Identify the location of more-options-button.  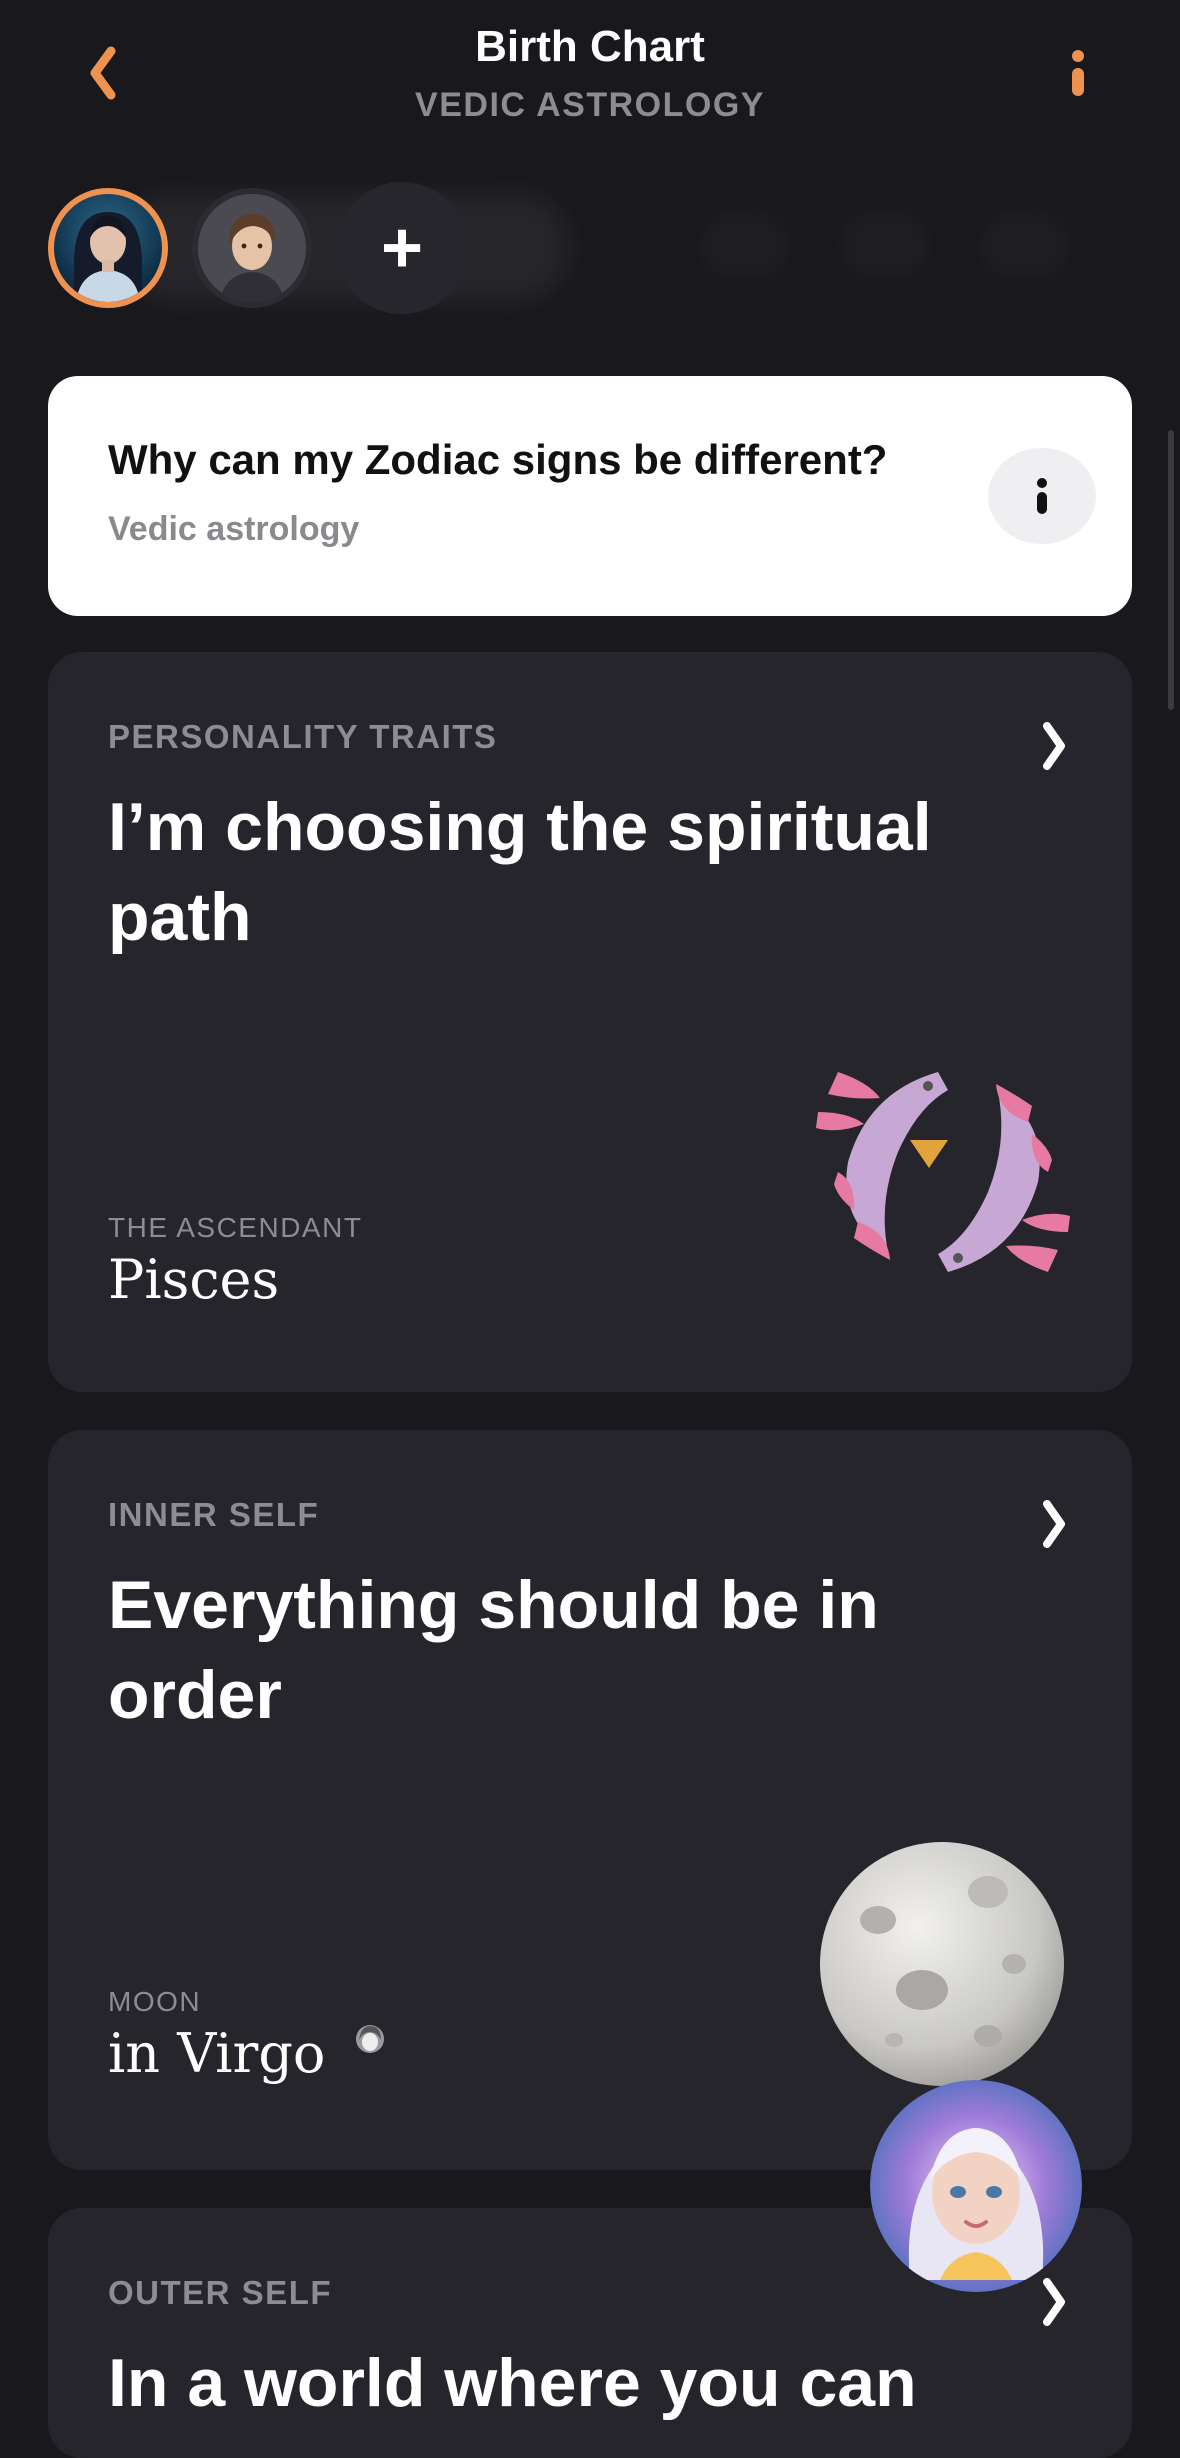
(1042, 496).